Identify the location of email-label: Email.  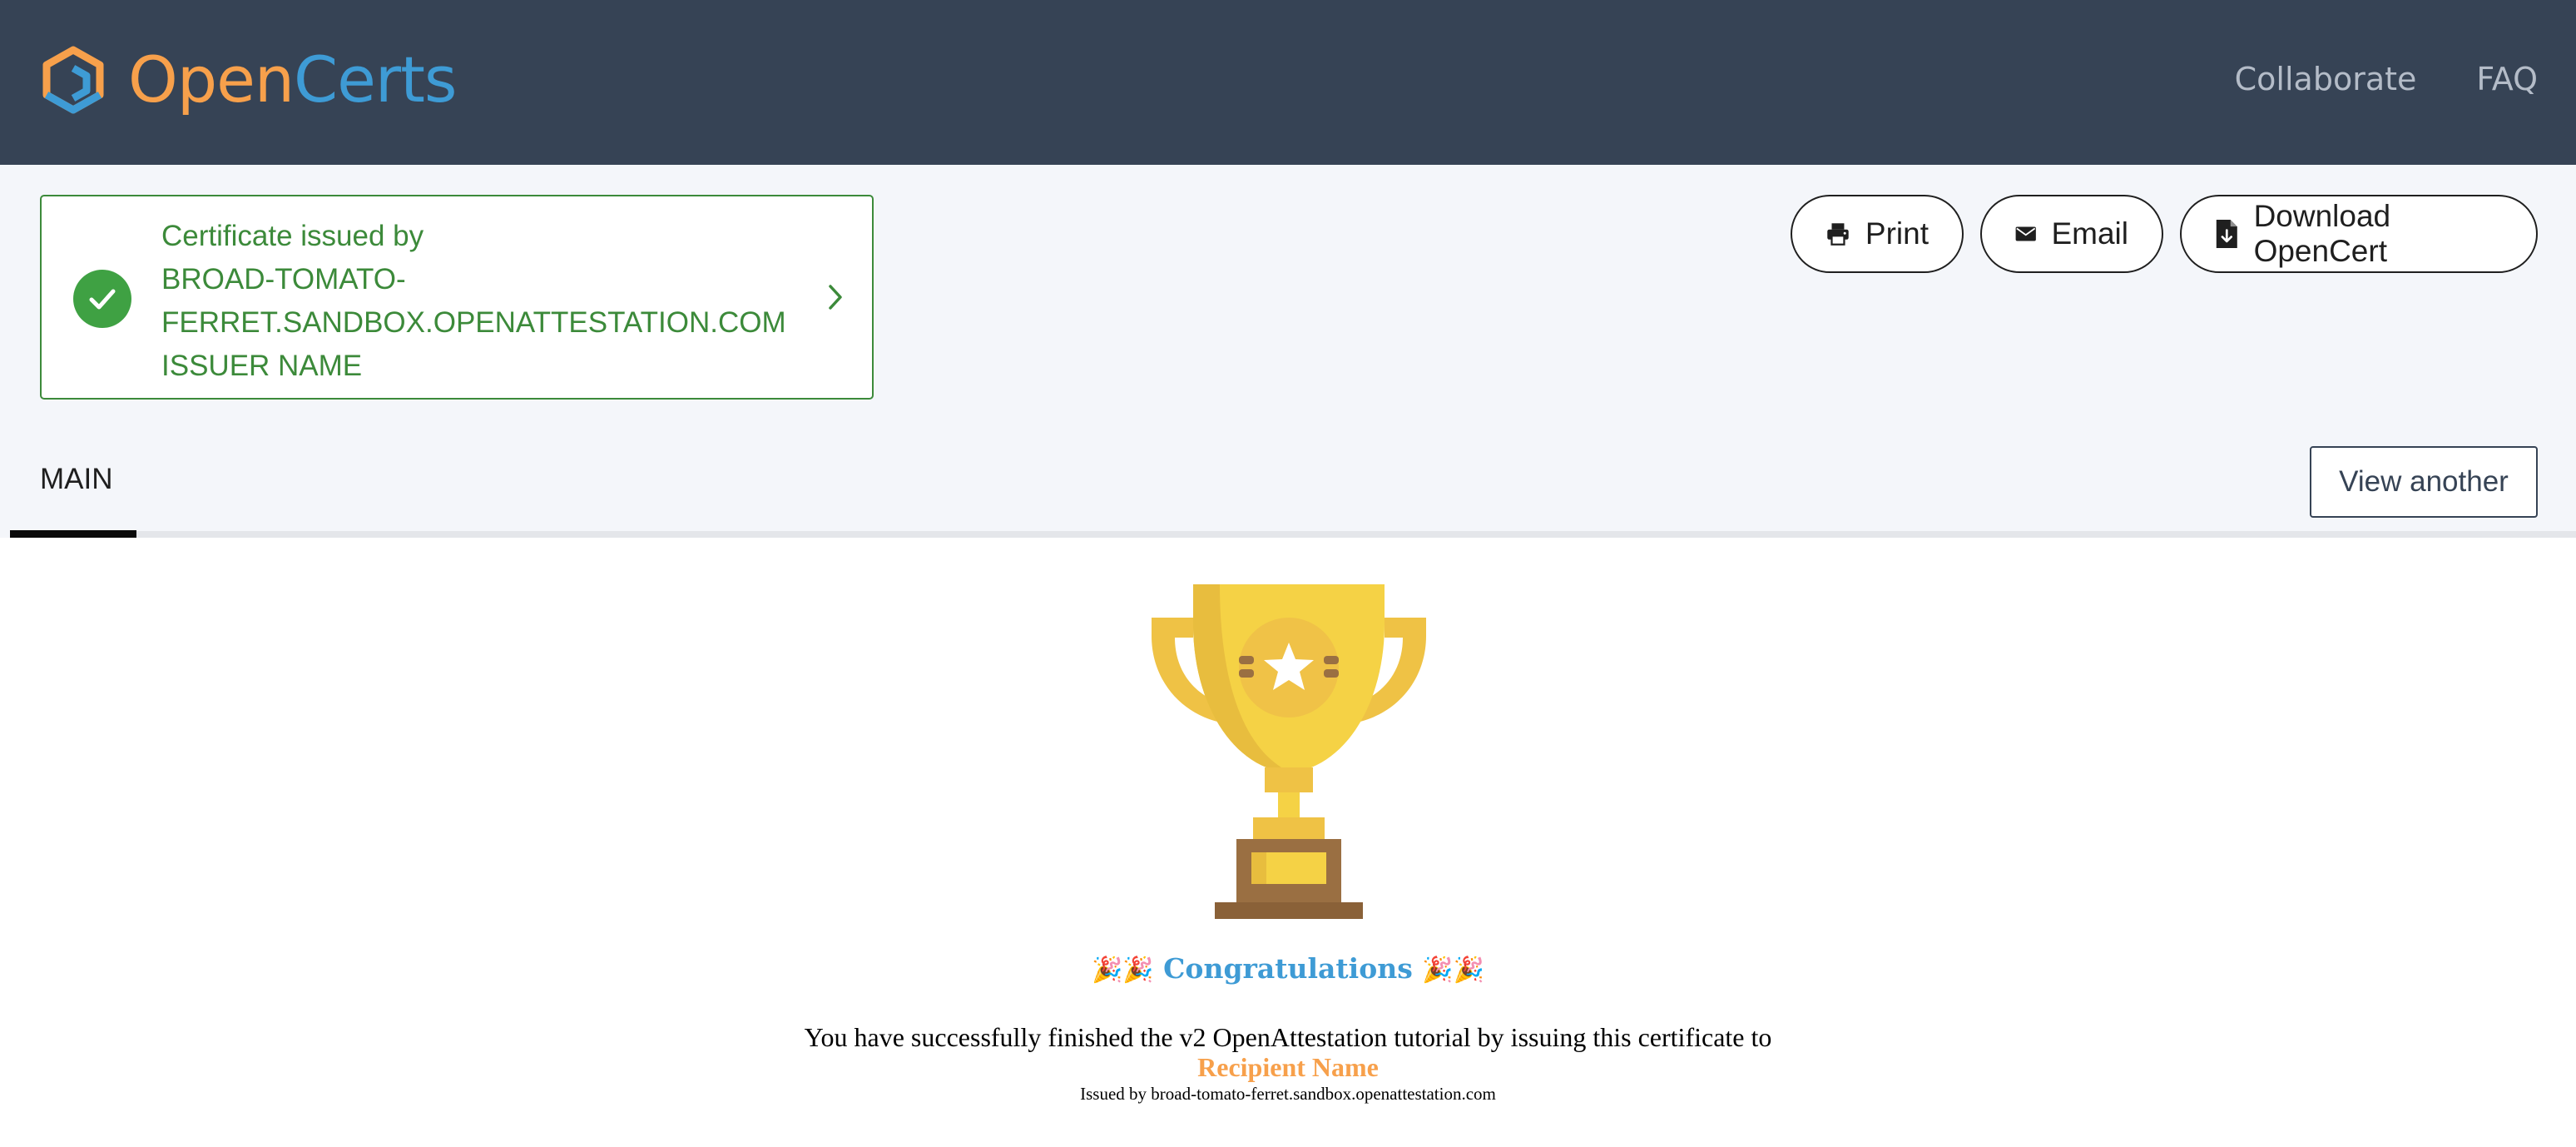
(2090, 233).